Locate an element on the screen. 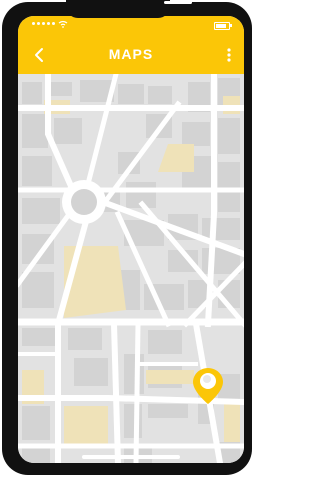 The height and width of the screenshot is (477, 320). more-vertical-icon is located at coordinates (229, 55).